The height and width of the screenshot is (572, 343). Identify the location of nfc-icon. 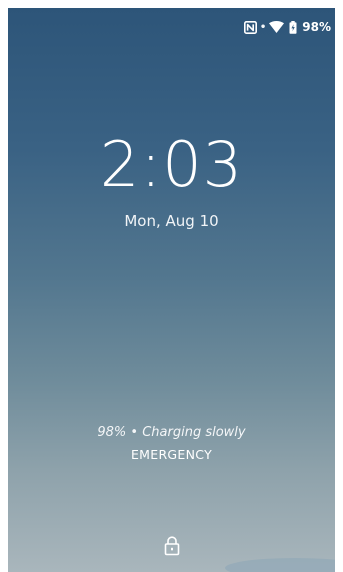
(250, 27).